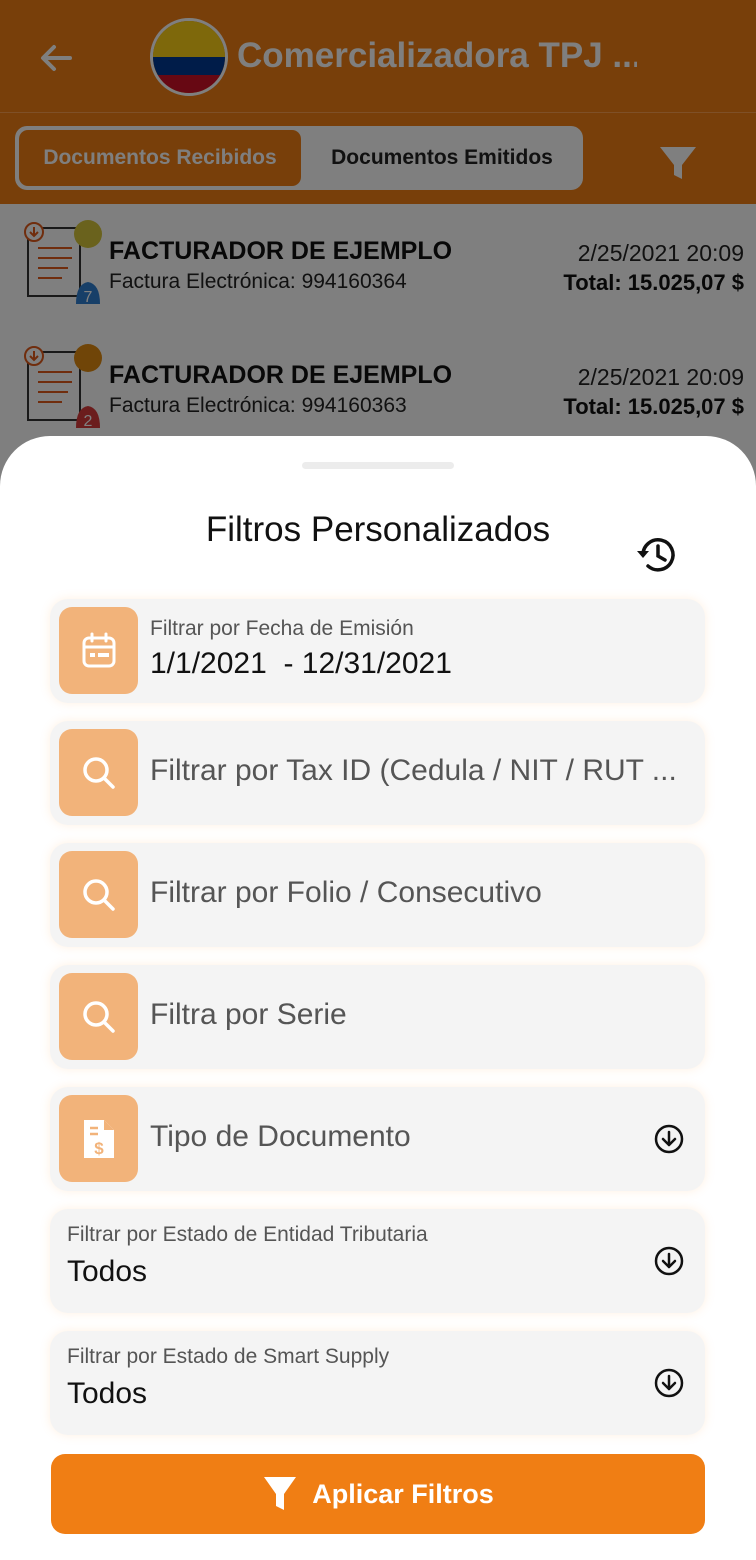 The image size is (756, 1560). Describe the element at coordinates (377, 1383) in the screenshot. I see `smart-supply-status-dropdown: Filtrar por Estado de Smart Supply Todos` at that location.